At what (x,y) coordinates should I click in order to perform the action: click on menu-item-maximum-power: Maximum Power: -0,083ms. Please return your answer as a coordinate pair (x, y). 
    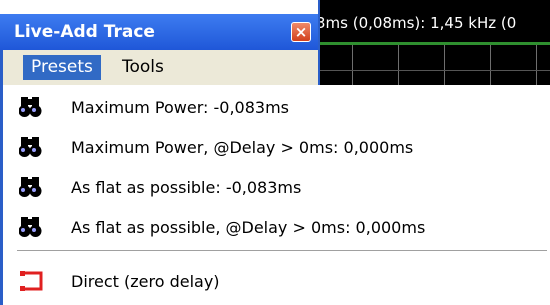
    Looking at the image, I should click on (276, 107).